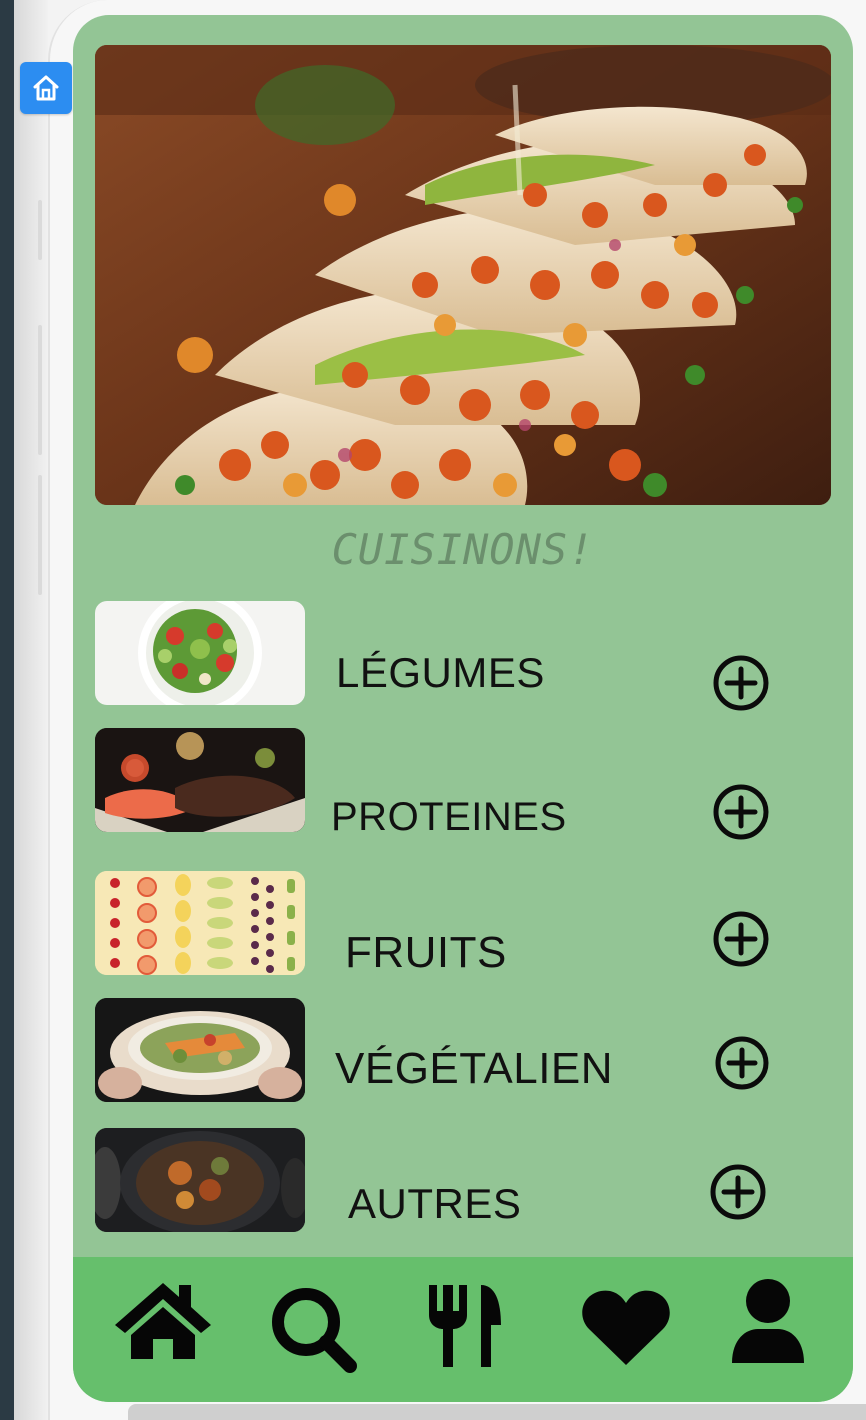 This screenshot has height=1420, width=866. Describe the element at coordinates (768, 1322) in the screenshot. I see `user-icon` at that location.